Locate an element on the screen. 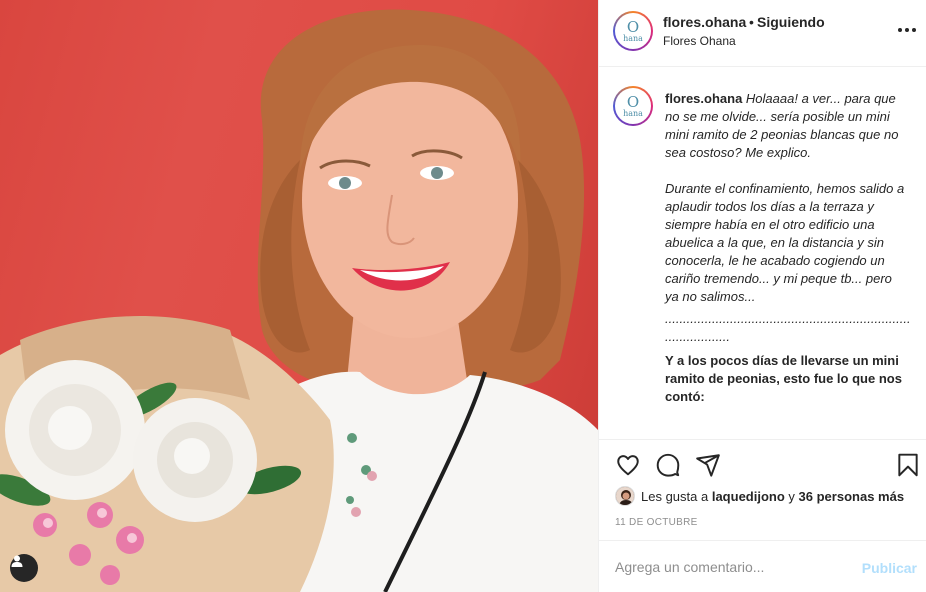  avatar: Ohana is located at coordinates (633, 31).